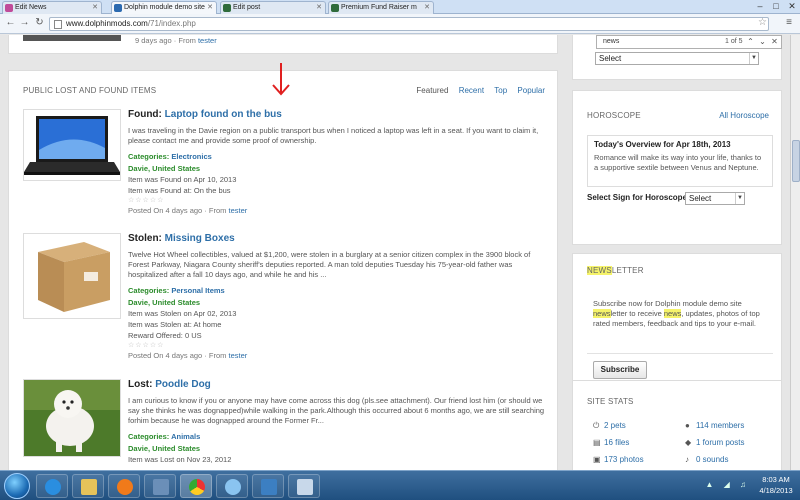 The height and width of the screenshot is (500, 800). What do you see at coordinates (197, 290) in the screenshot?
I see `category-link: Personal Items` at bounding box center [197, 290].